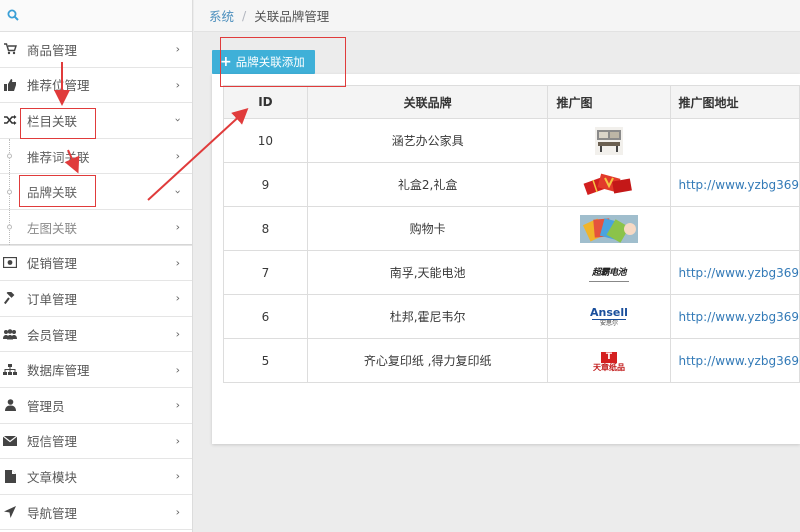 The width and height of the screenshot is (800, 532). I want to click on cell-id: 9, so click(265, 184).